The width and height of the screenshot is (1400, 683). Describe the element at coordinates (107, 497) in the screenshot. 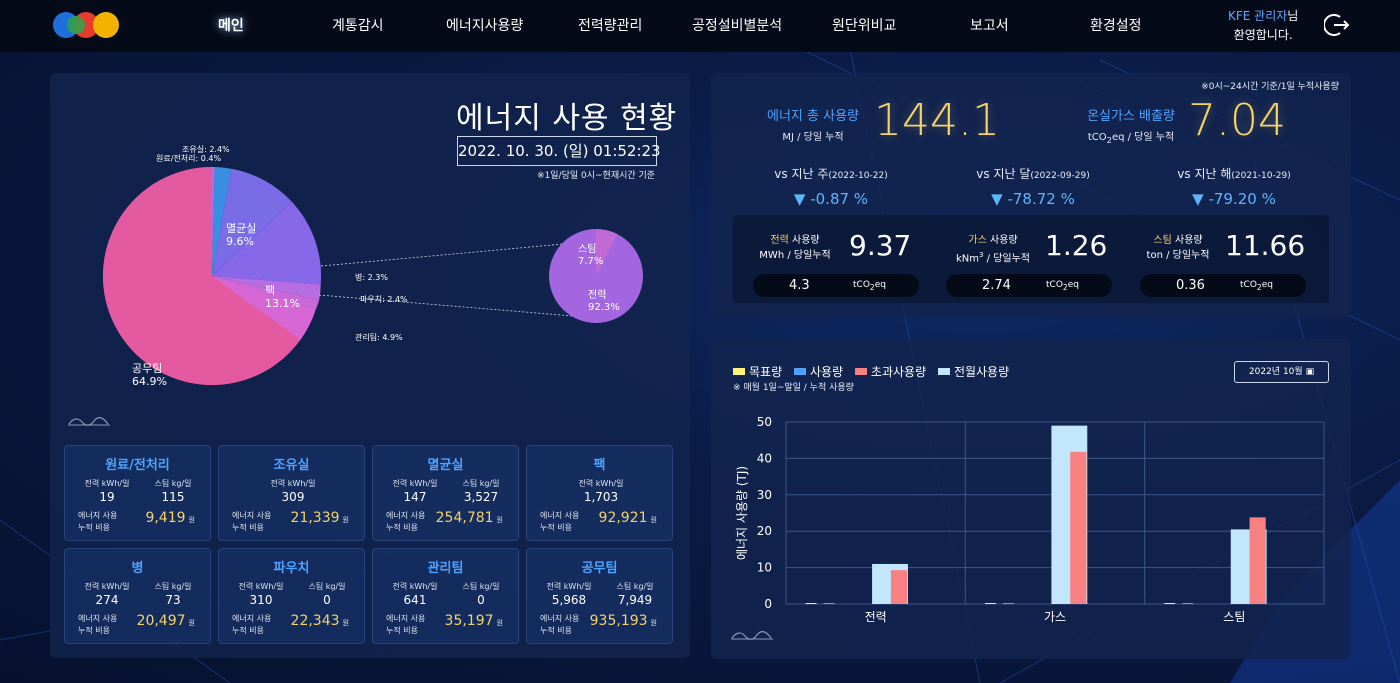

I see `power-value: 19` at that location.